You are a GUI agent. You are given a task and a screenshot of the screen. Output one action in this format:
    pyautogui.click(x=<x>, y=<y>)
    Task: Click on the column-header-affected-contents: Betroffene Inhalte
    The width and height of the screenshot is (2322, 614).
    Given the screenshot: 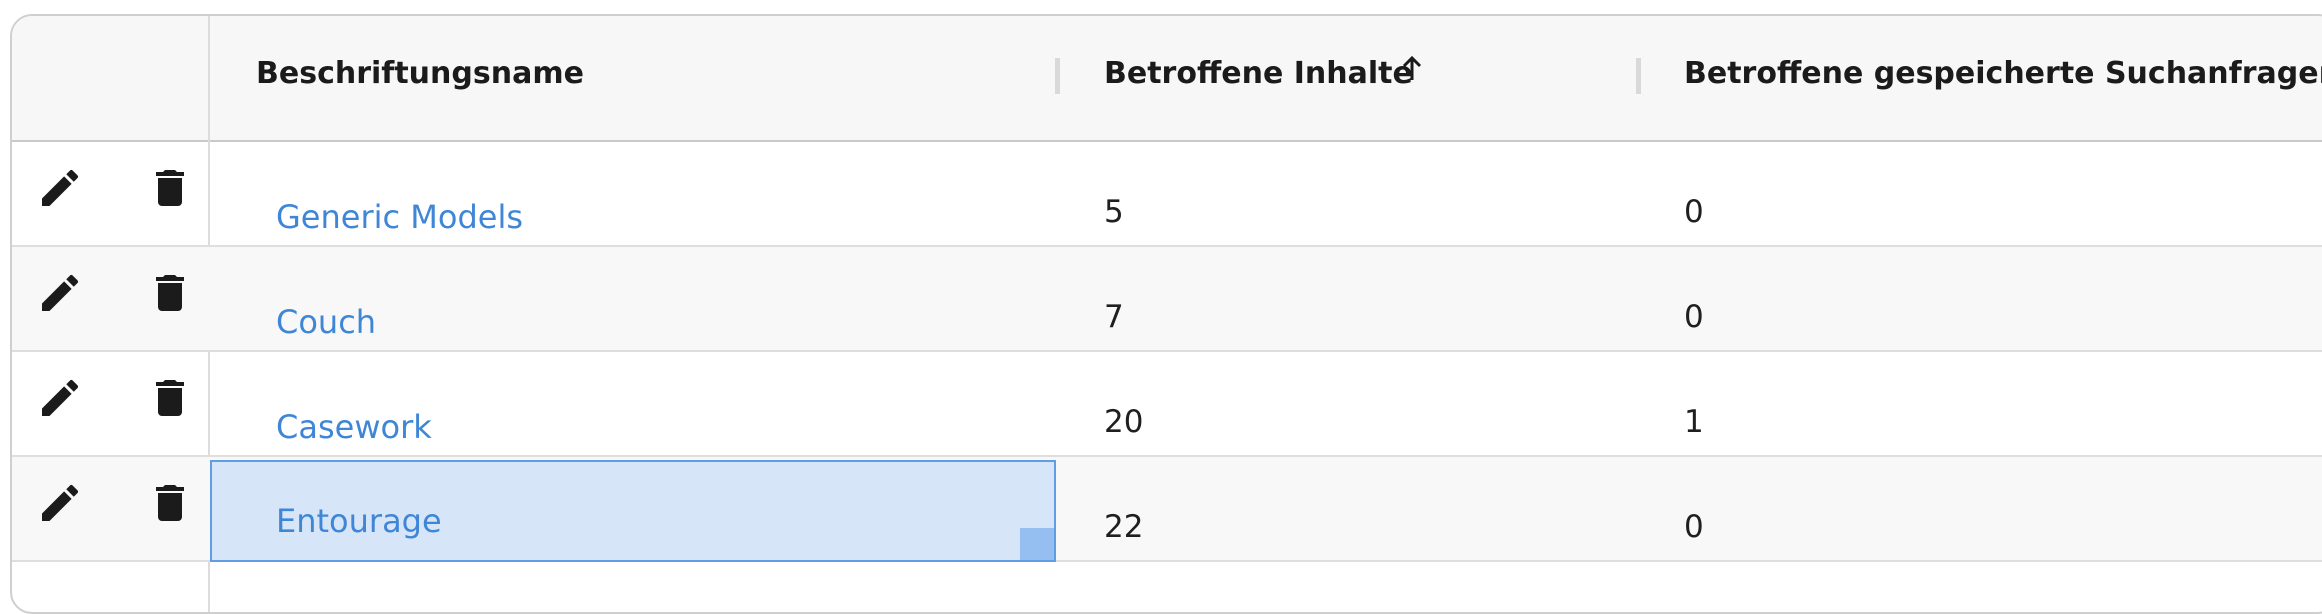 What is the action you would take?
    pyautogui.click(x=1258, y=73)
    